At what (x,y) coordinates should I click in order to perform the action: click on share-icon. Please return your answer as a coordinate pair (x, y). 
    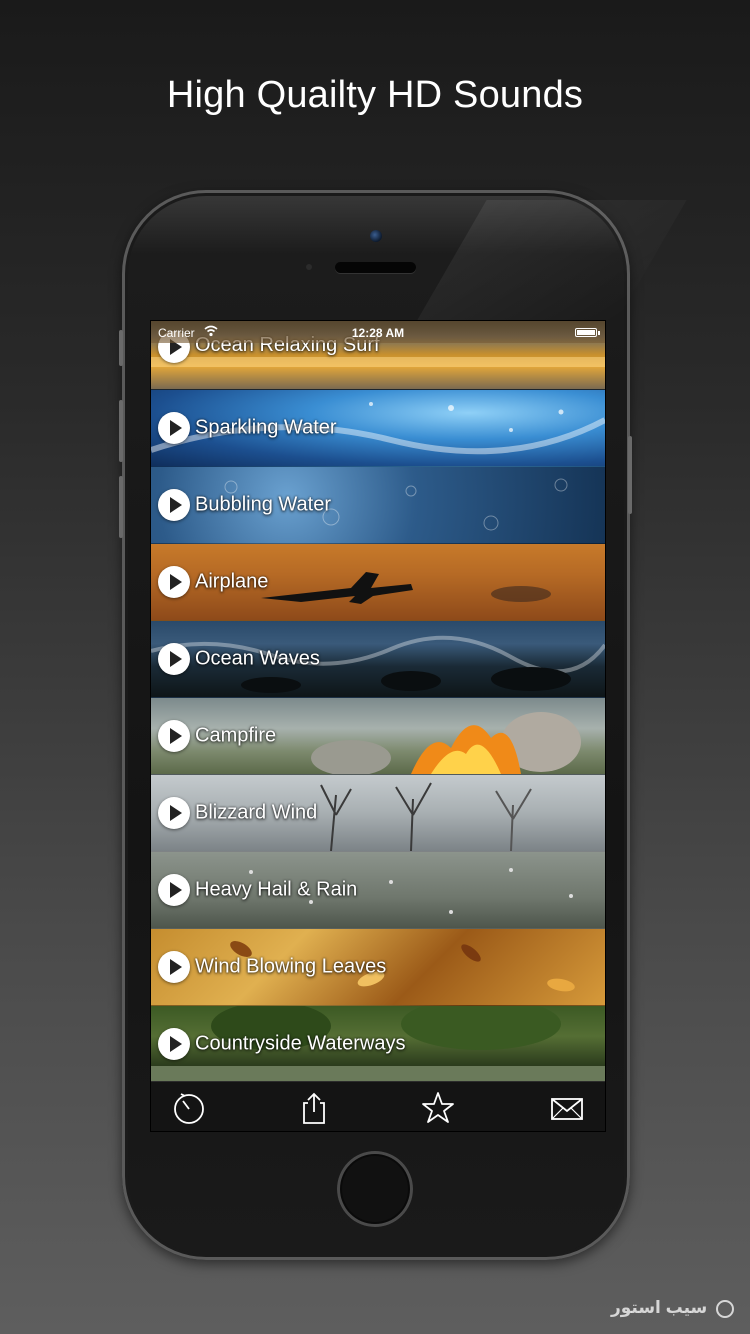
    Looking at the image, I should click on (314, 1108).